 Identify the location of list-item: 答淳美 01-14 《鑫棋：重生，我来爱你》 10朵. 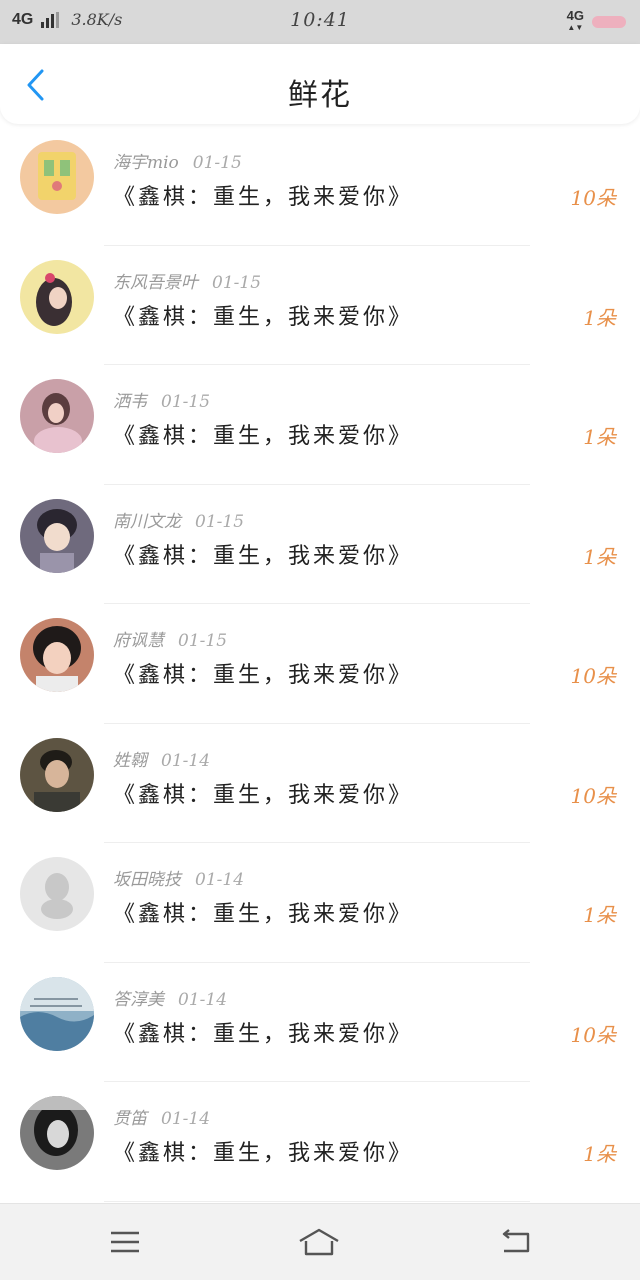
(320, 1022).